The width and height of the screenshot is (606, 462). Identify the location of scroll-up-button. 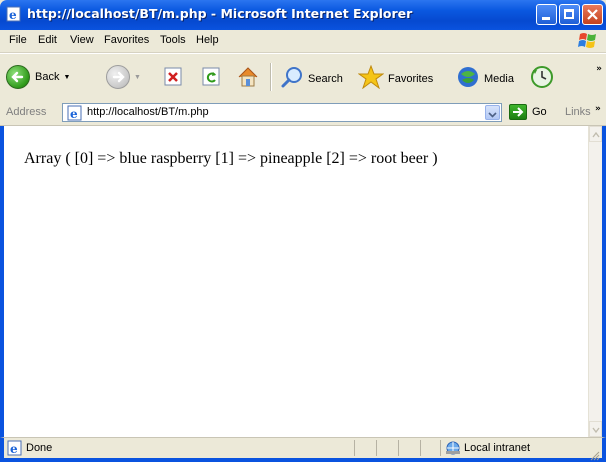
(595, 134).